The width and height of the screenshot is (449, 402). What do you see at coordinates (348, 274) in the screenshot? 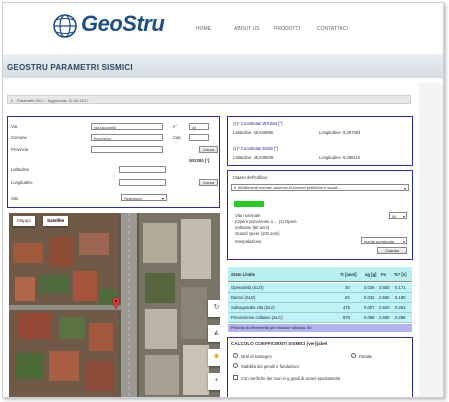
I see `header-tr: Tr [anni]` at bounding box center [348, 274].